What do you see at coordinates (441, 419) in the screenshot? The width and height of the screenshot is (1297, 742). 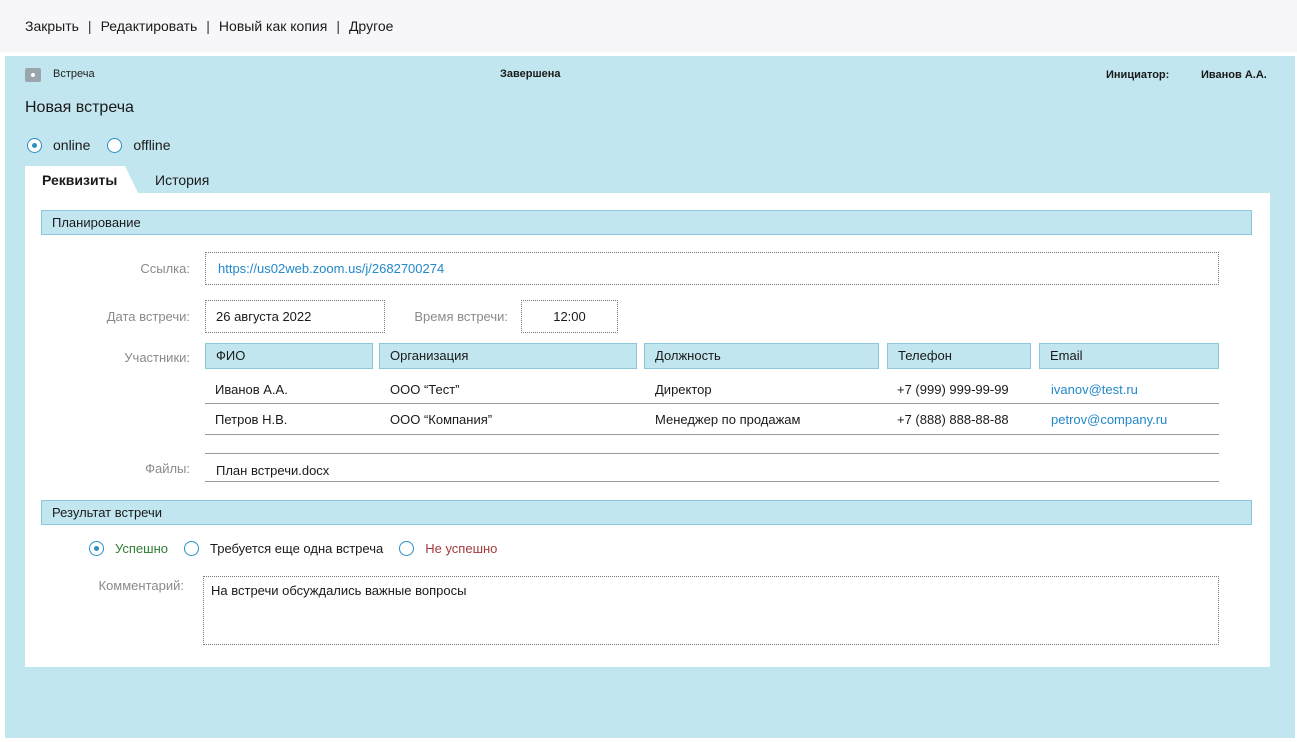 I see `cell-org: ООО “Компания”` at bounding box center [441, 419].